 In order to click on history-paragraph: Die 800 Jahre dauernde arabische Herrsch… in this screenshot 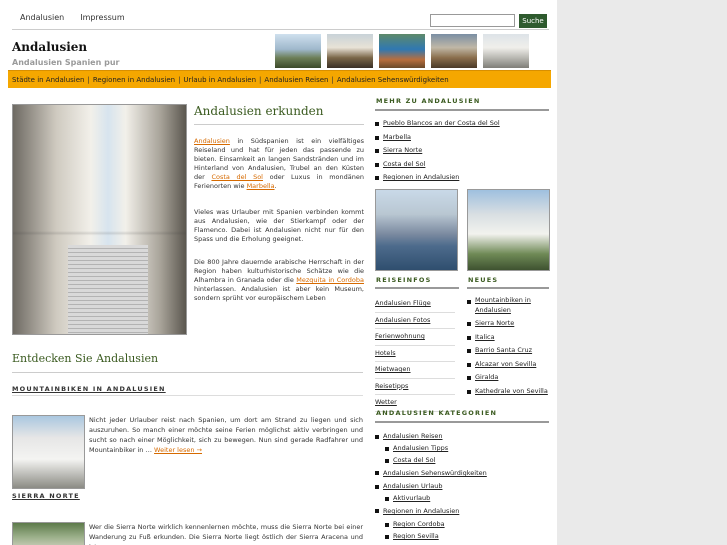, I will do `click(279, 280)`.